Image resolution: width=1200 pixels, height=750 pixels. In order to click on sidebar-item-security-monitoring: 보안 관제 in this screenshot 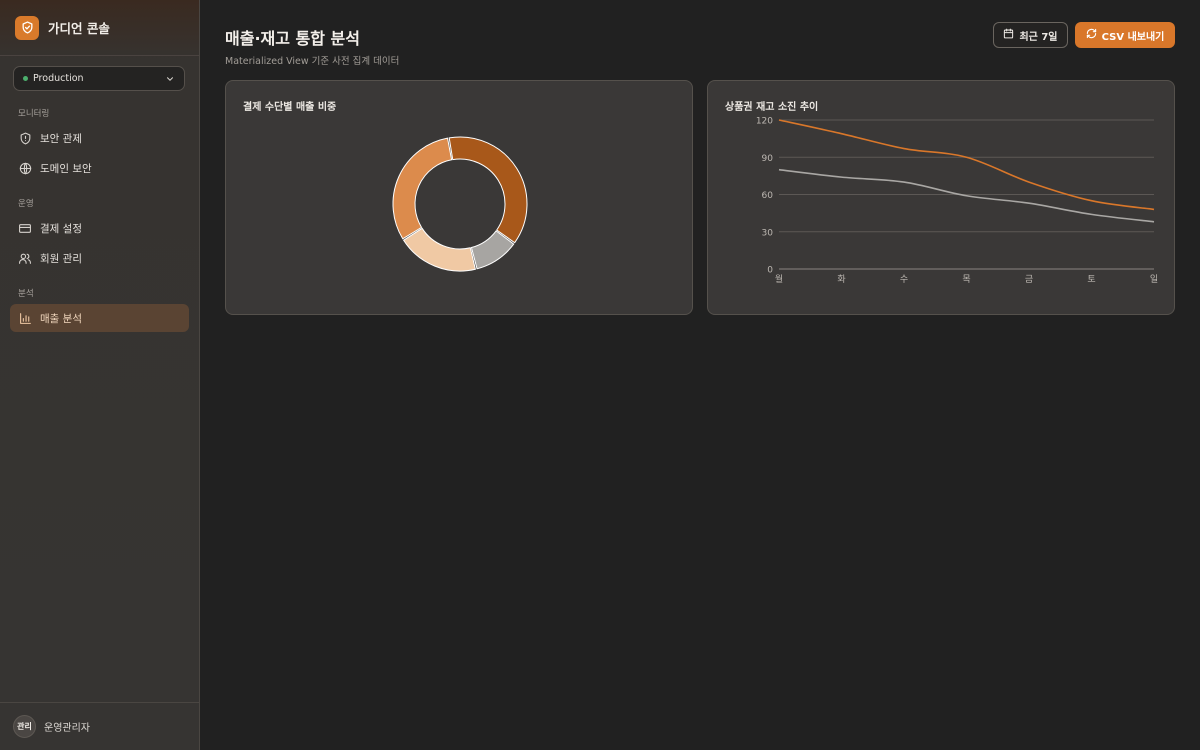, I will do `click(99, 138)`.